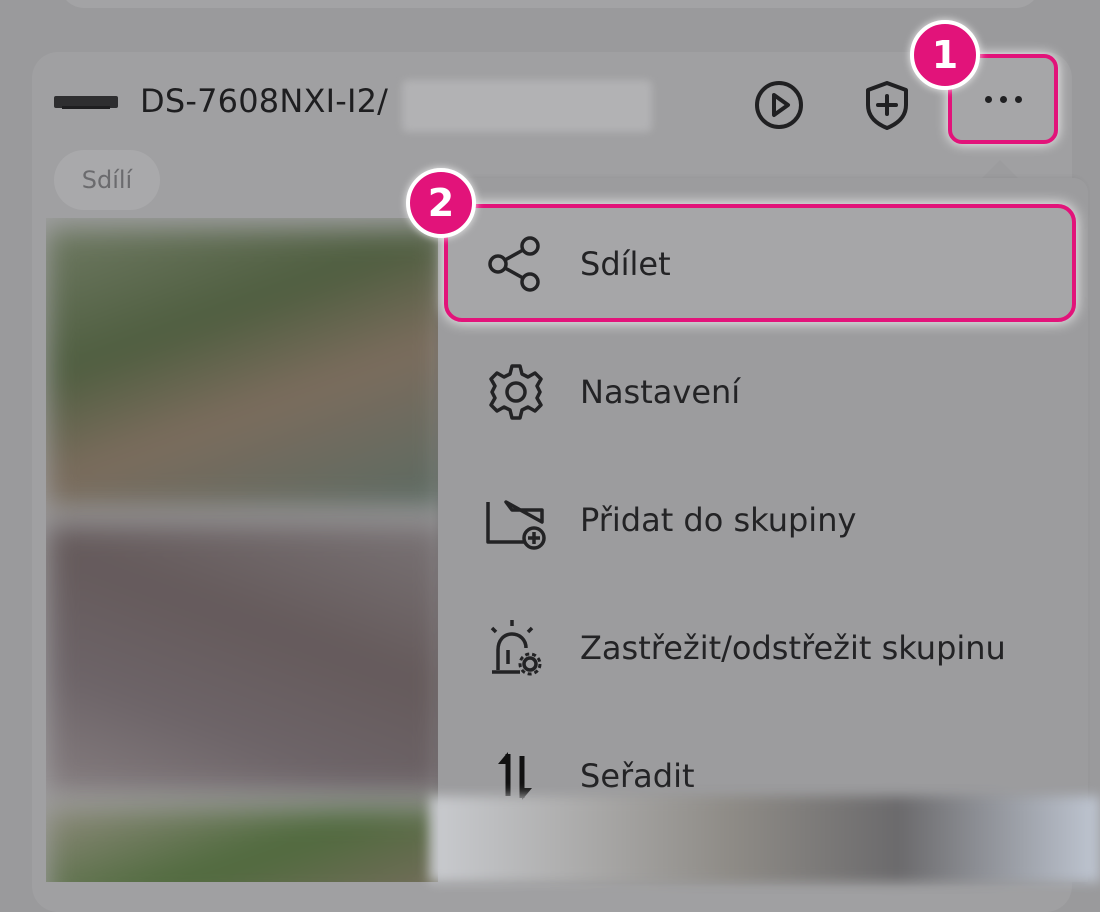  Describe the element at coordinates (264, 101) in the screenshot. I see `device-title: DS-7608NXI-I2/` at that location.